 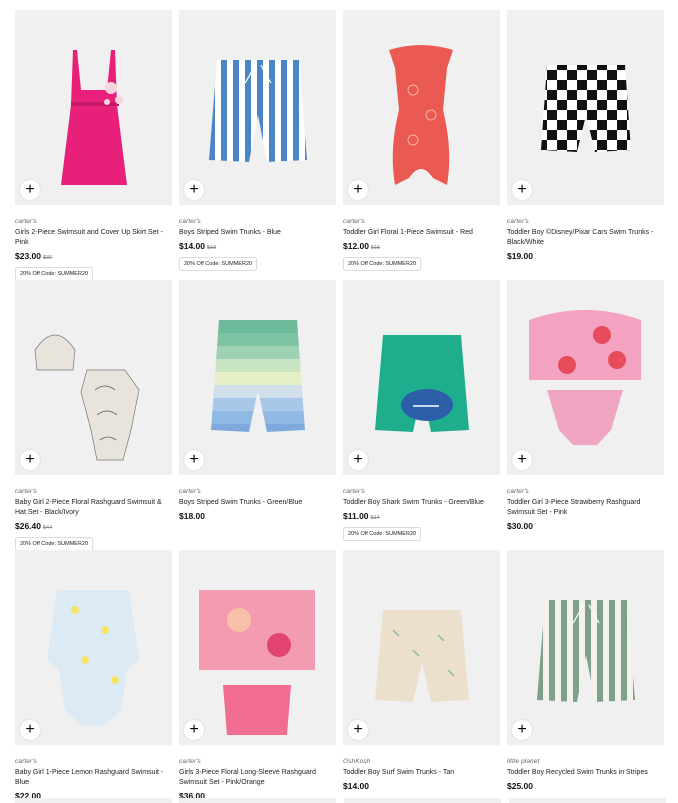 What do you see at coordinates (257, 233) in the screenshot?
I see `product-title: Boys Striped Swim Trunks - Blue` at bounding box center [257, 233].